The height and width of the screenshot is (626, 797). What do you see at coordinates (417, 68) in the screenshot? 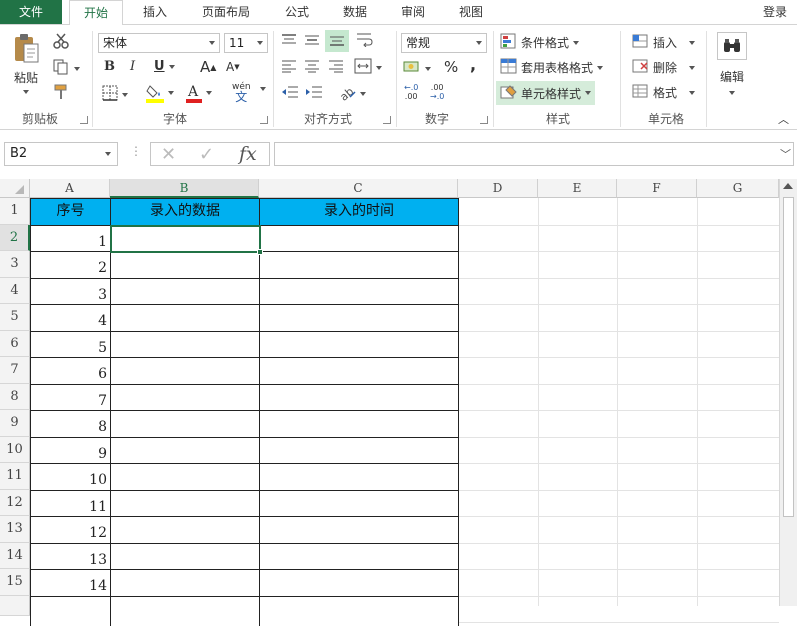
I see `currency-button` at bounding box center [417, 68].